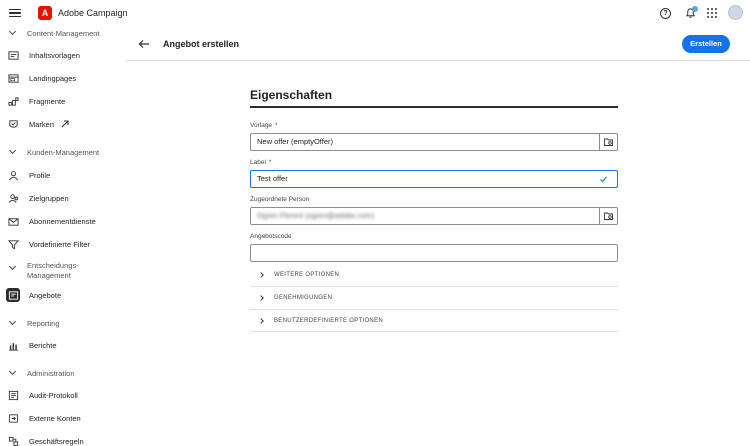 This screenshot has width=750, height=446. What do you see at coordinates (64, 345) in the screenshot?
I see `sidebar-item-reports: Berichte` at bounding box center [64, 345].